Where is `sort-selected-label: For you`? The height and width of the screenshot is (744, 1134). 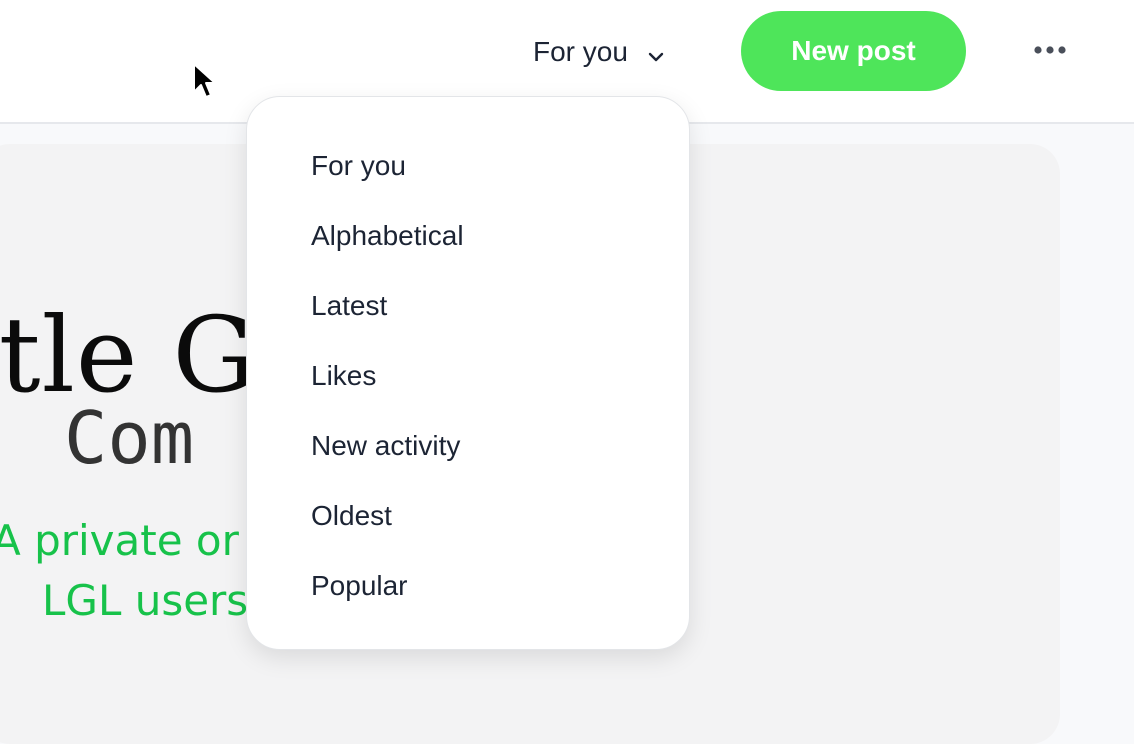 sort-selected-label: For you is located at coordinates (580, 51).